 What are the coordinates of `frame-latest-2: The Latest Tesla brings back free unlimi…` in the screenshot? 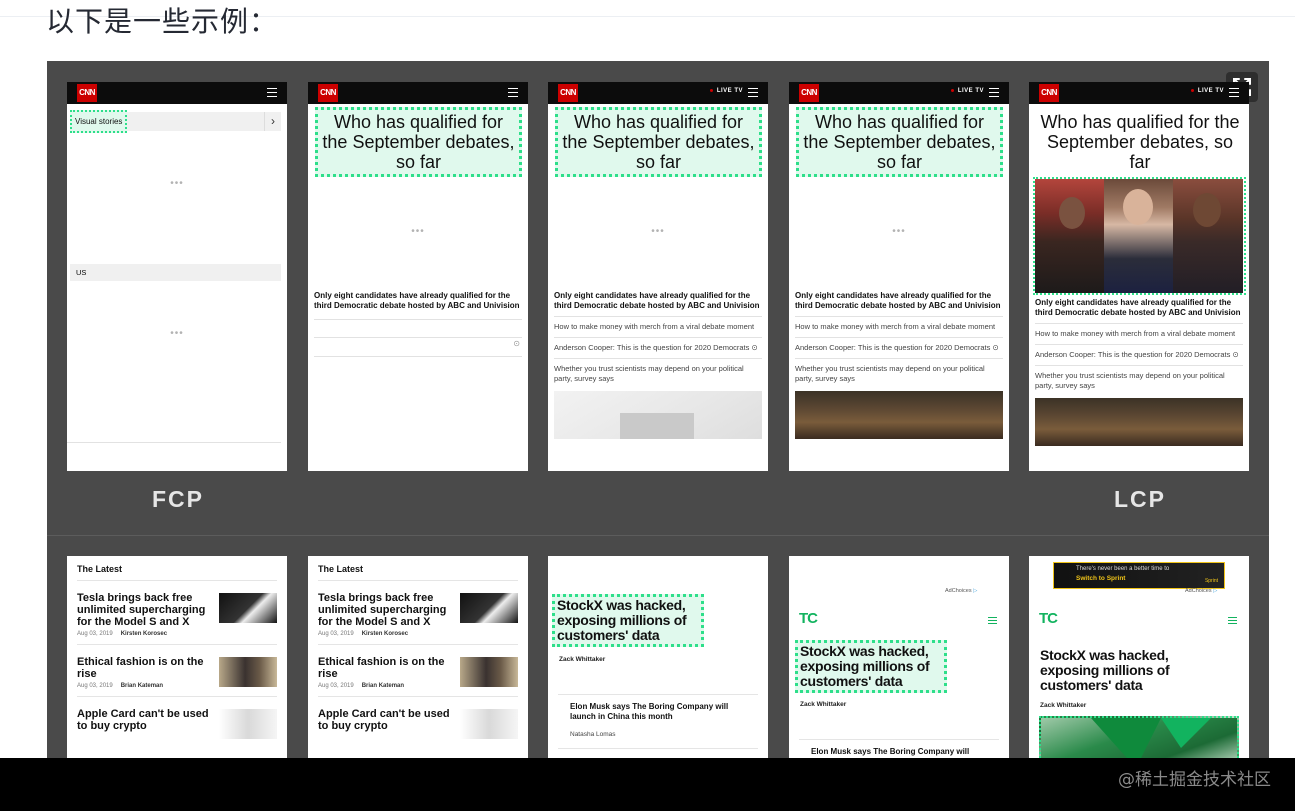 It's located at (418, 658).